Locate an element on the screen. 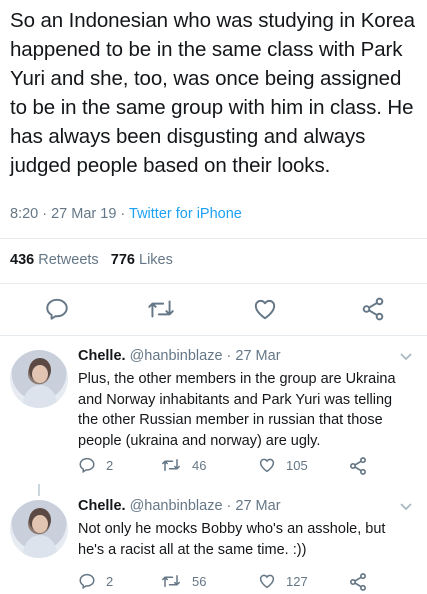  retweet-button: 46 is located at coordinates (183, 465).